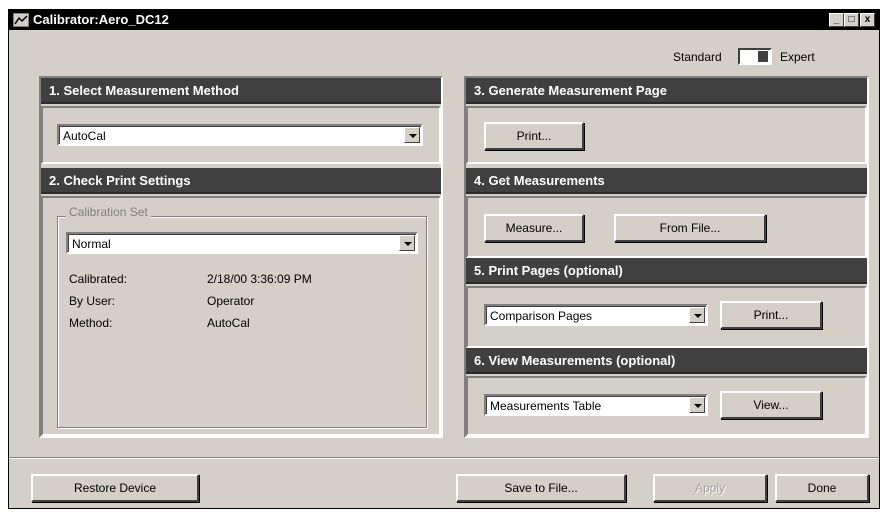  What do you see at coordinates (666, 361) in the screenshot?
I see `section-header-view-measurements: 6. View Measurements (optional)` at bounding box center [666, 361].